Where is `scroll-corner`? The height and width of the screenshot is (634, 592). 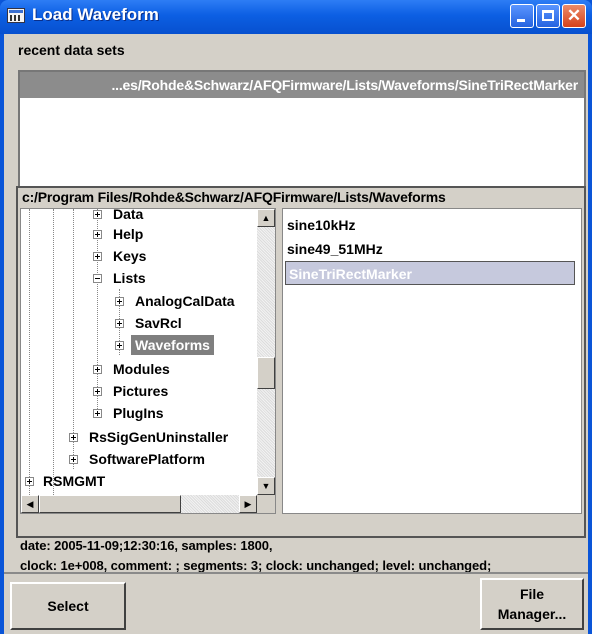
scroll-corner is located at coordinates (266, 504).